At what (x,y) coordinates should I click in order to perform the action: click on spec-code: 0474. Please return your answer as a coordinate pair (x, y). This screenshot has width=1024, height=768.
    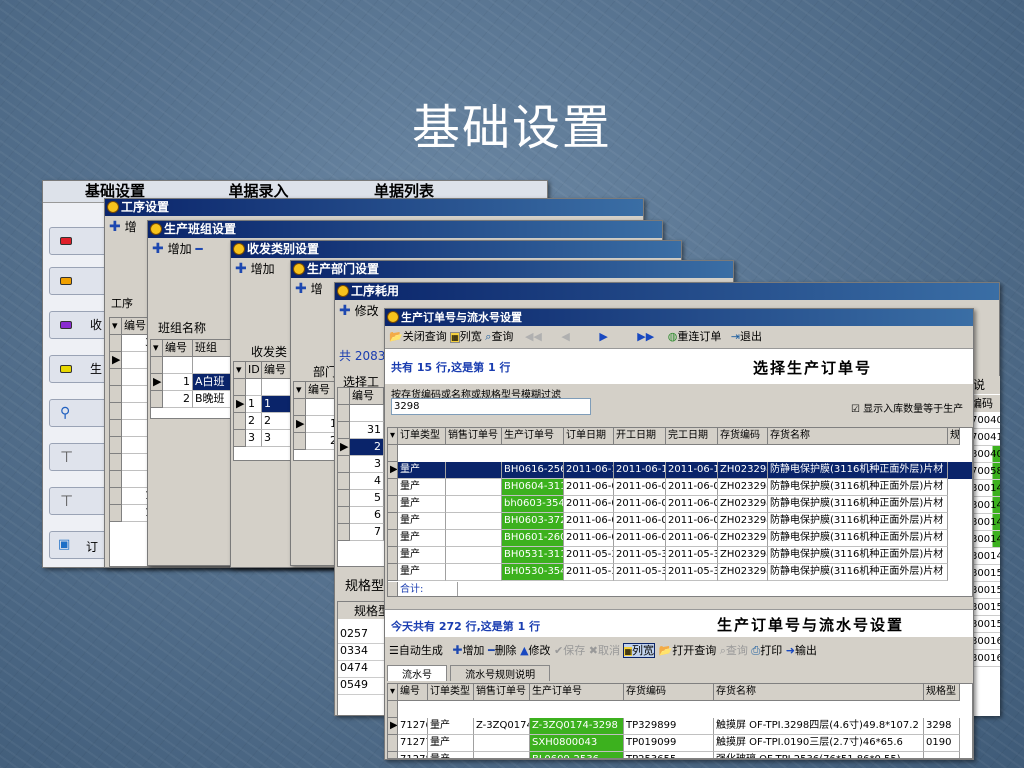
    Looking at the image, I should click on (361, 669).